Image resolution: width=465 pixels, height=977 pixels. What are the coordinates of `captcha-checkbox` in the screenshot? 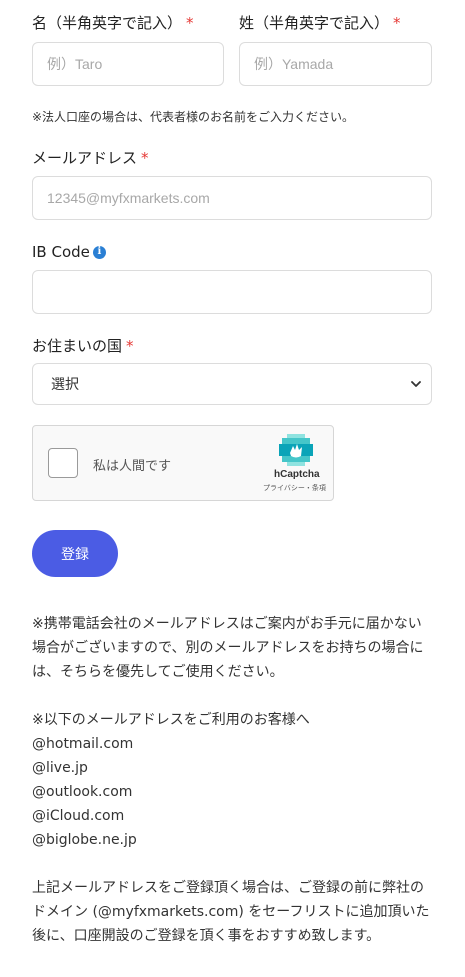 It's located at (63, 463).